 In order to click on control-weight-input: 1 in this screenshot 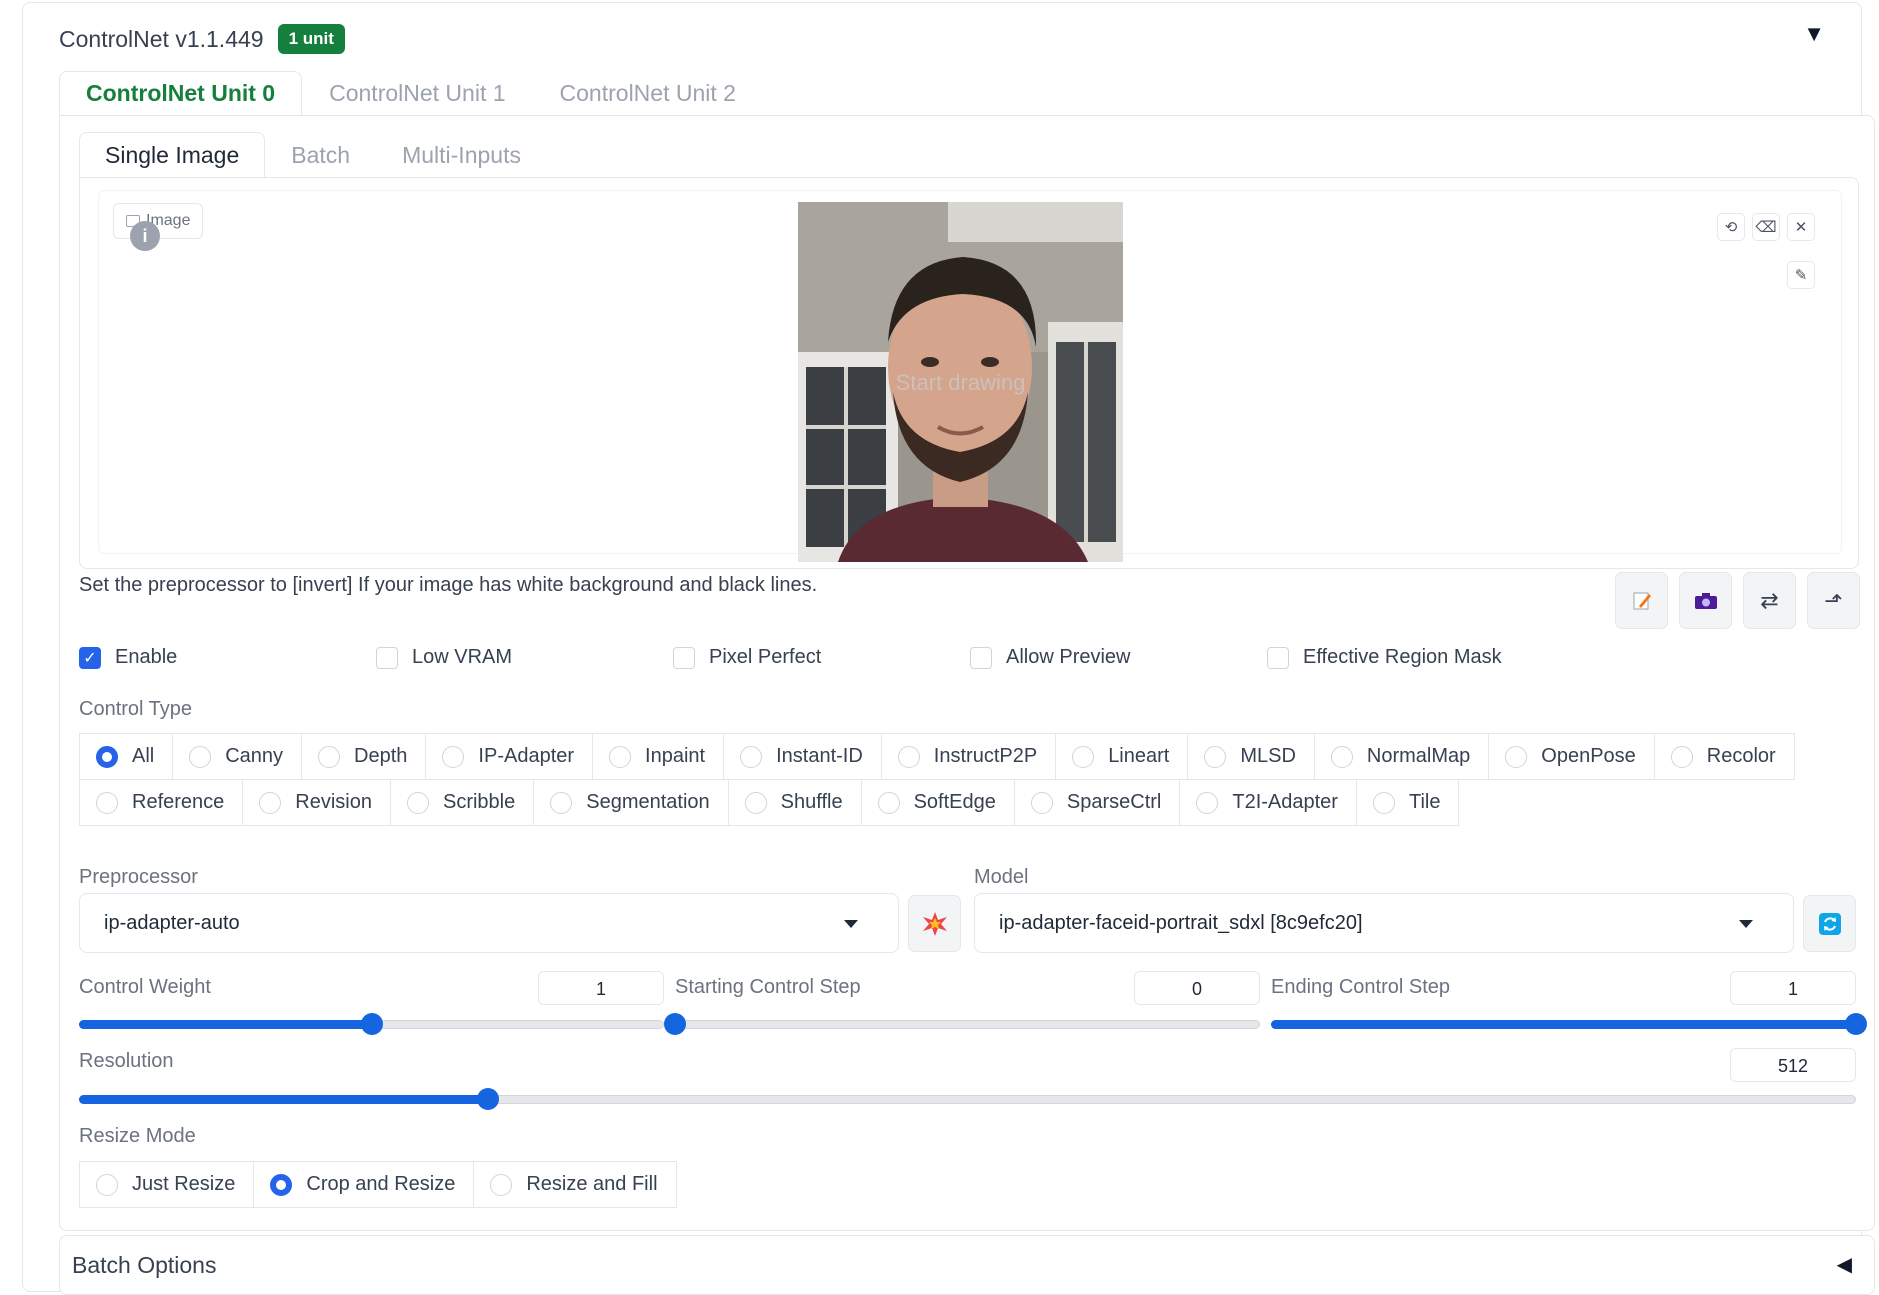, I will do `click(601, 988)`.